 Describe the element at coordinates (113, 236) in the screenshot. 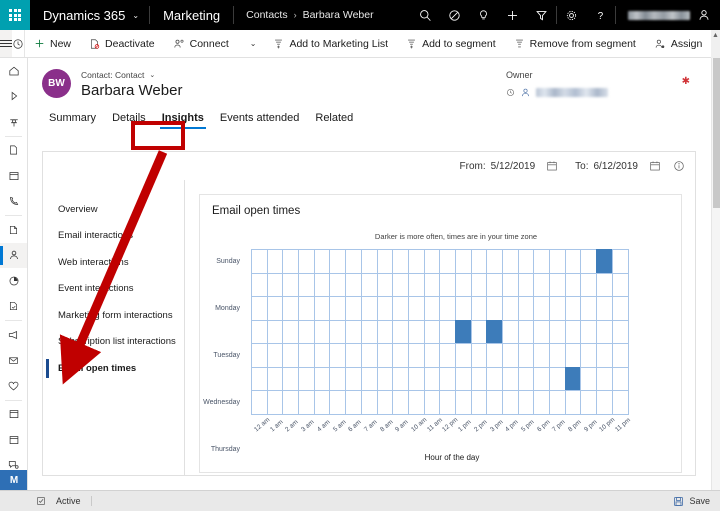

I see `subnav-item-email-interactions: Email interactions` at that location.